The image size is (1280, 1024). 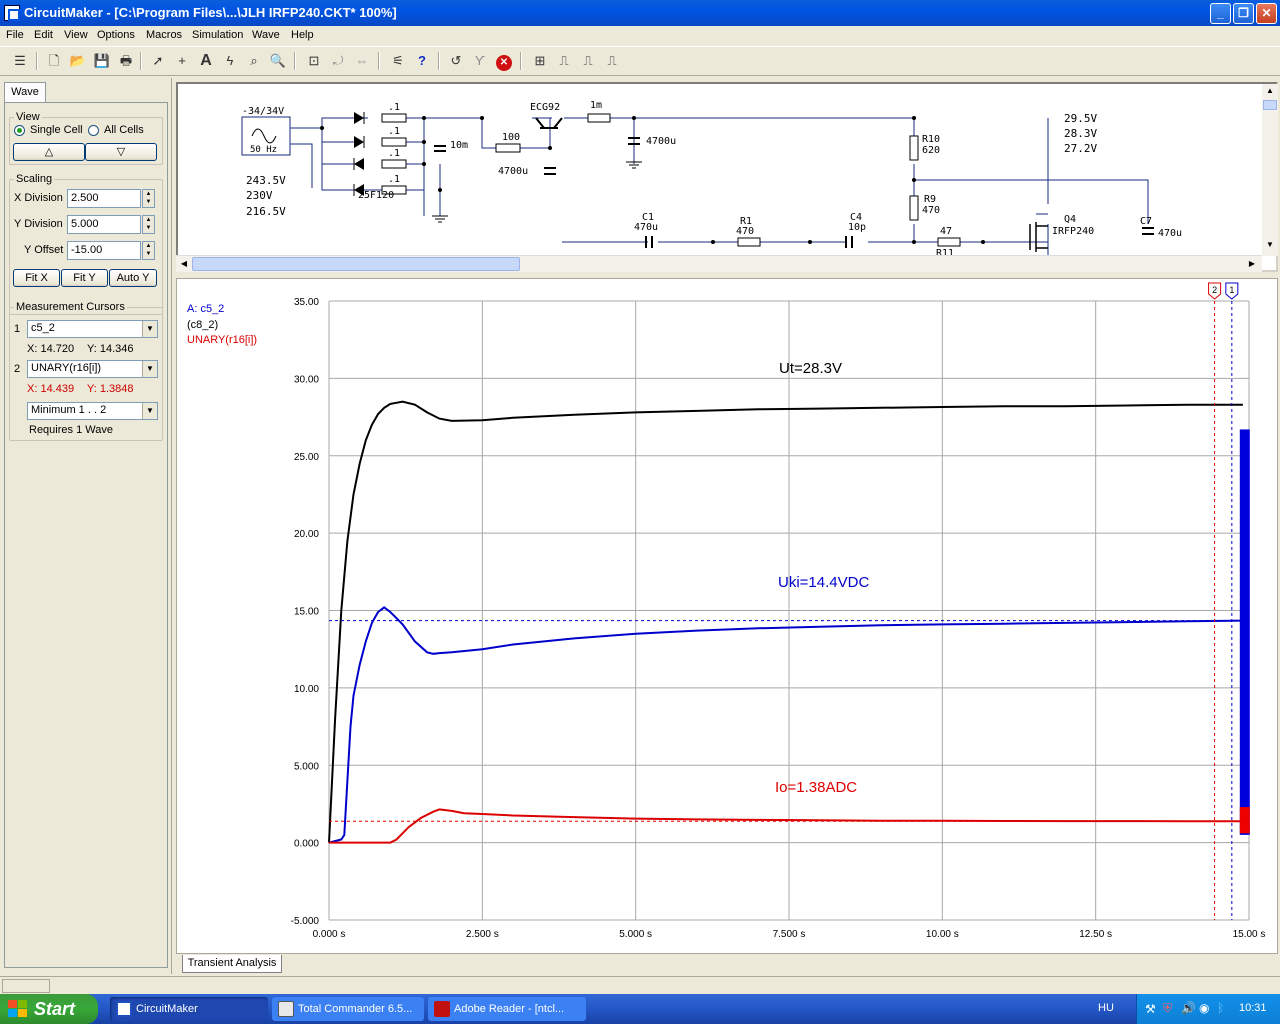 What do you see at coordinates (20, 61) in the screenshot?
I see `panel-toggle-icon: ☰` at bounding box center [20, 61].